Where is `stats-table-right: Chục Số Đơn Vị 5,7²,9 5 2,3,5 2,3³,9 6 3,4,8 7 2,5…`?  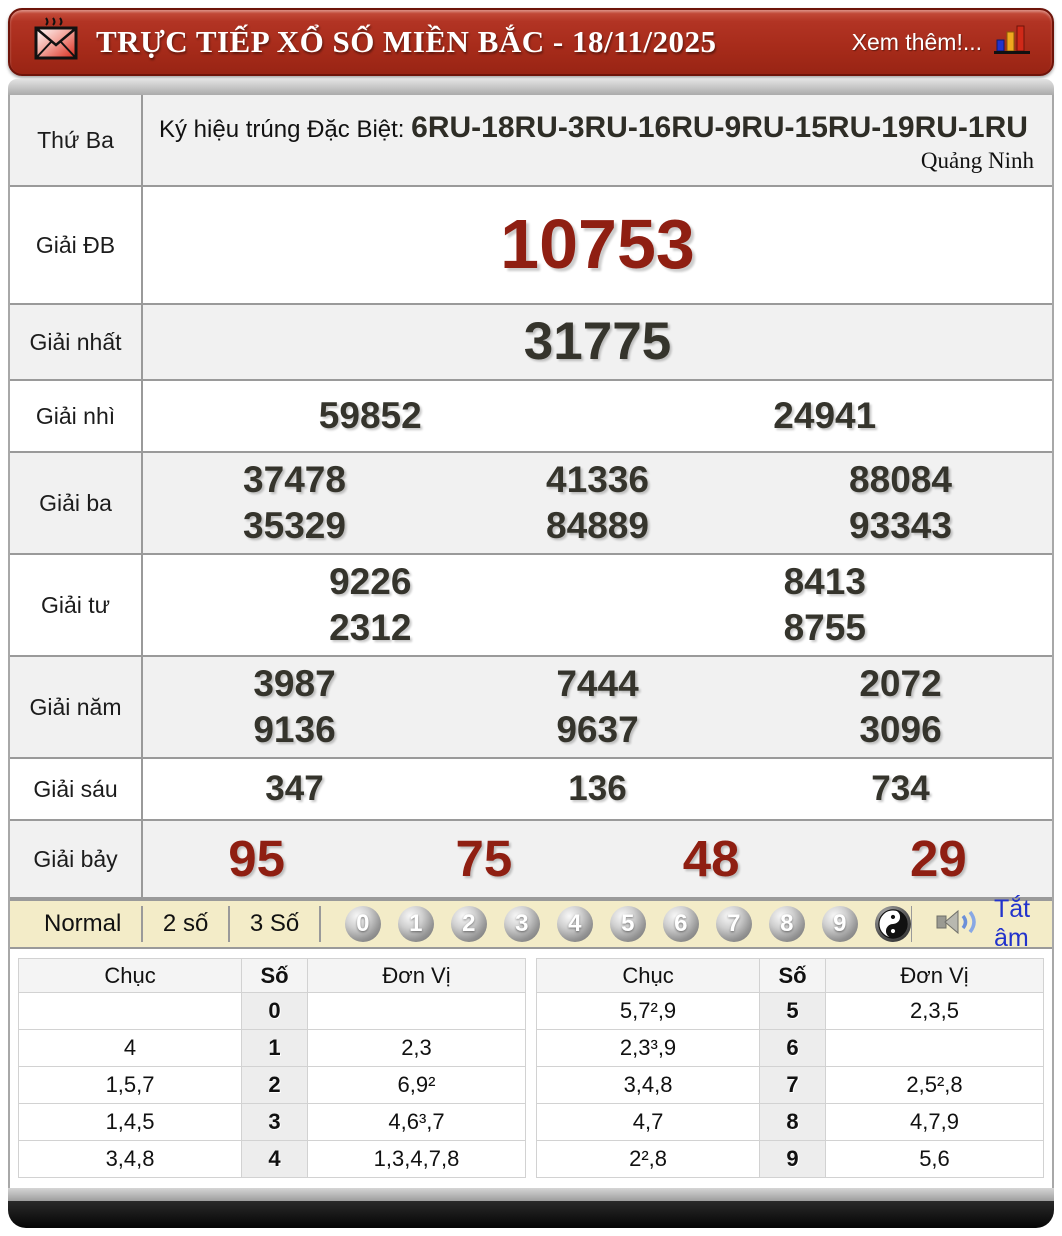
stats-table-right: Chục Số Đơn Vị 5,7²,9 5 2,3,5 2,3³,9 6 3,4,8 7 2,5… is located at coordinates (790, 1068).